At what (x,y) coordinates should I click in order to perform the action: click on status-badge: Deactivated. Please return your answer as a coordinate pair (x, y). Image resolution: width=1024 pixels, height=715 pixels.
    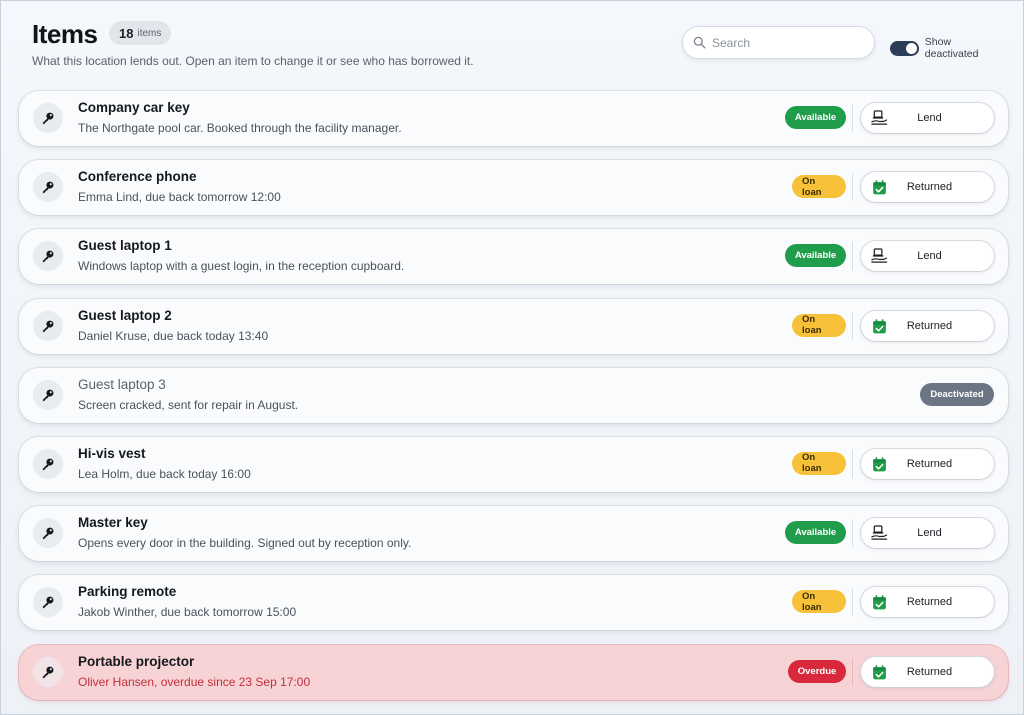
    Looking at the image, I should click on (957, 394).